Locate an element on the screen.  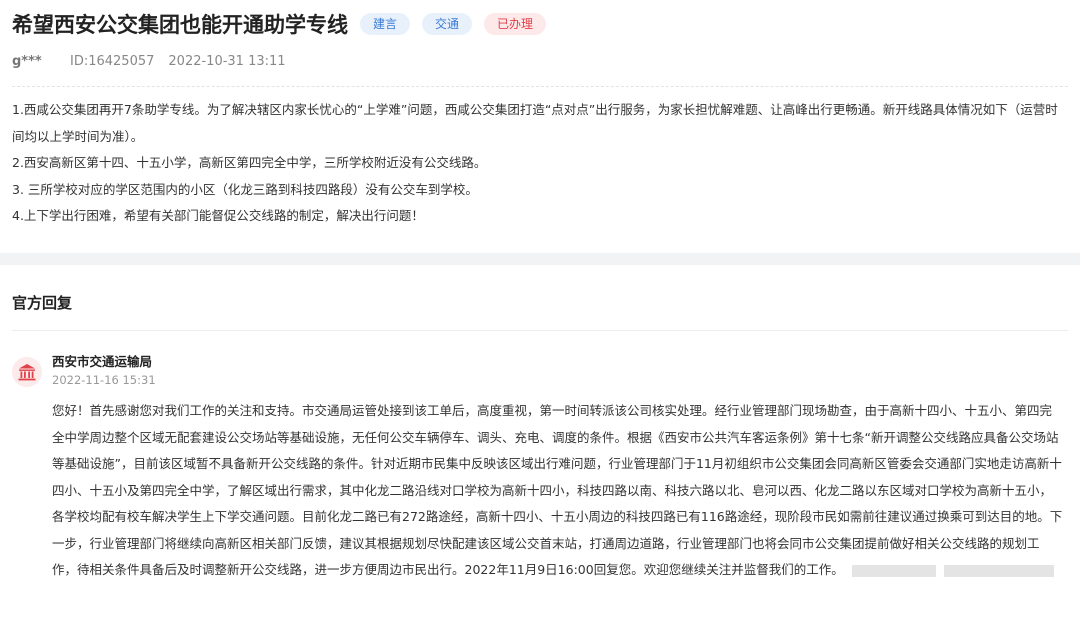
tag-list: 建言 交通 已办理 is located at coordinates (459, 24).